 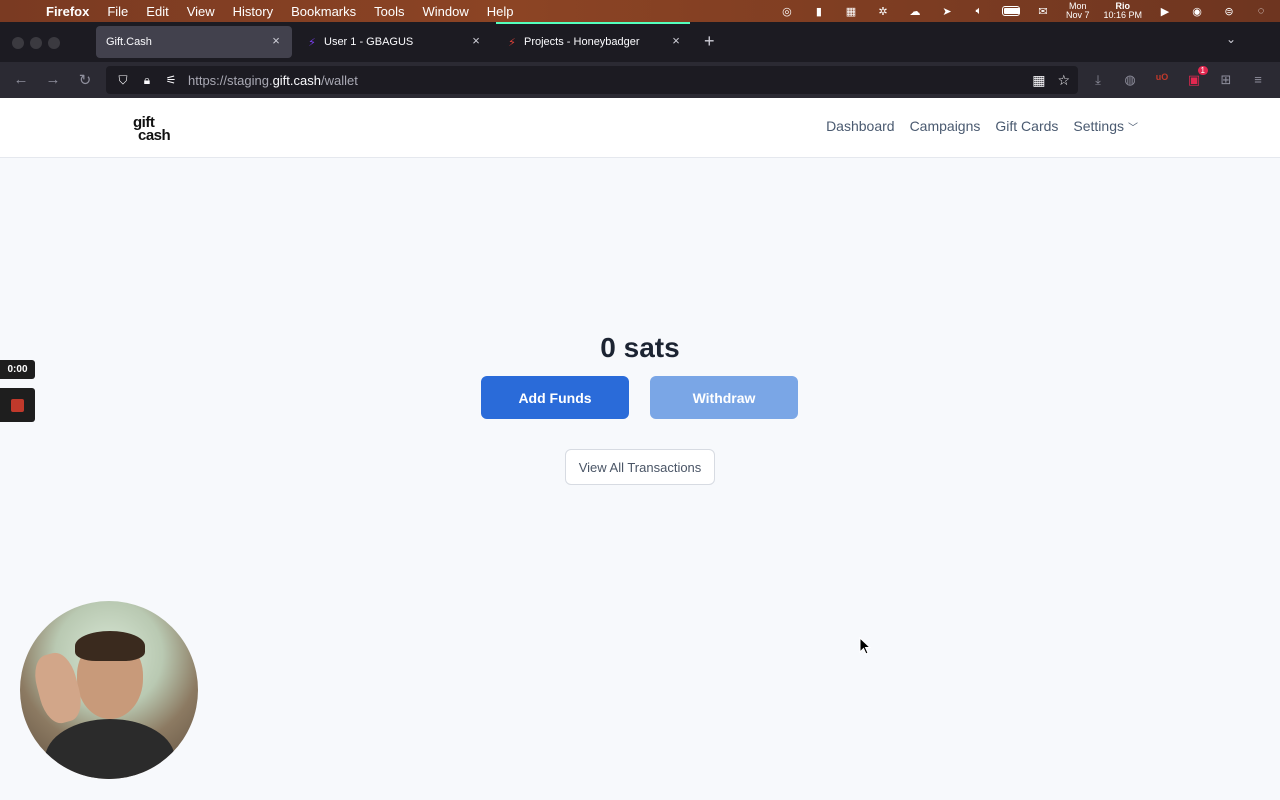 I want to click on mail-status-icon: ✉, so click(x=1043, y=11).